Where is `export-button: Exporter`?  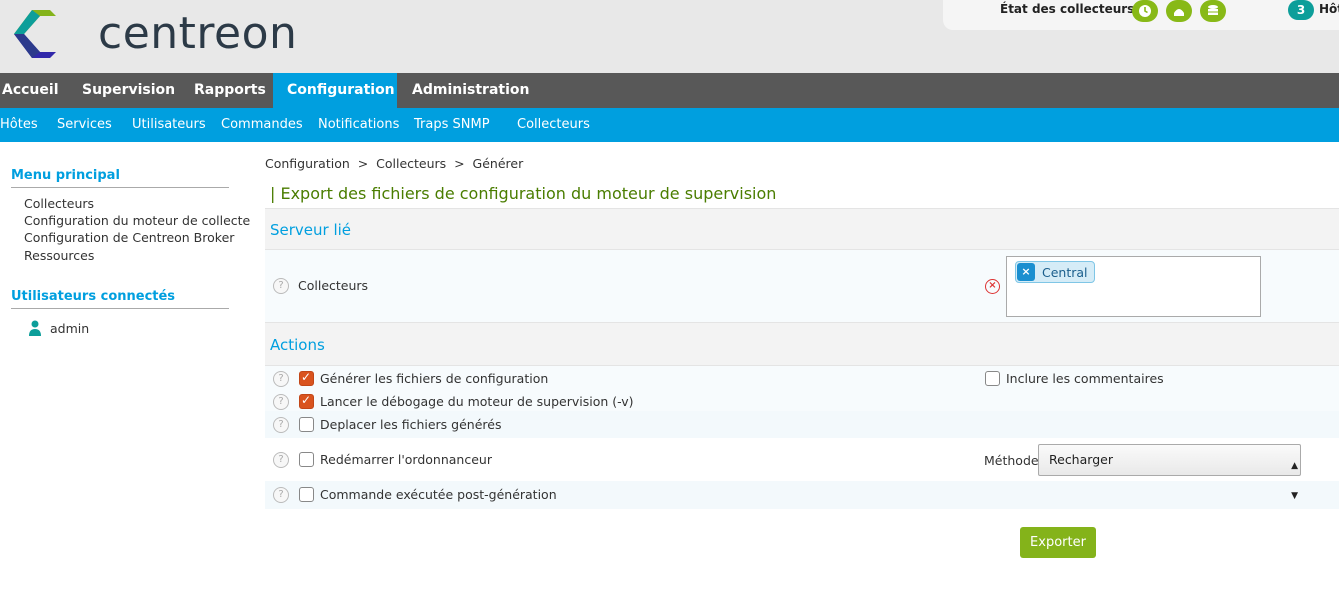 export-button: Exporter is located at coordinates (1058, 542).